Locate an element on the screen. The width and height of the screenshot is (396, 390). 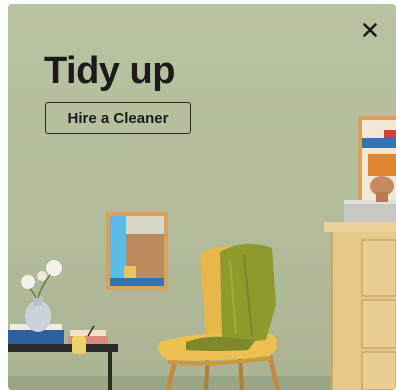
close-button is located at coordinates (370, 30).